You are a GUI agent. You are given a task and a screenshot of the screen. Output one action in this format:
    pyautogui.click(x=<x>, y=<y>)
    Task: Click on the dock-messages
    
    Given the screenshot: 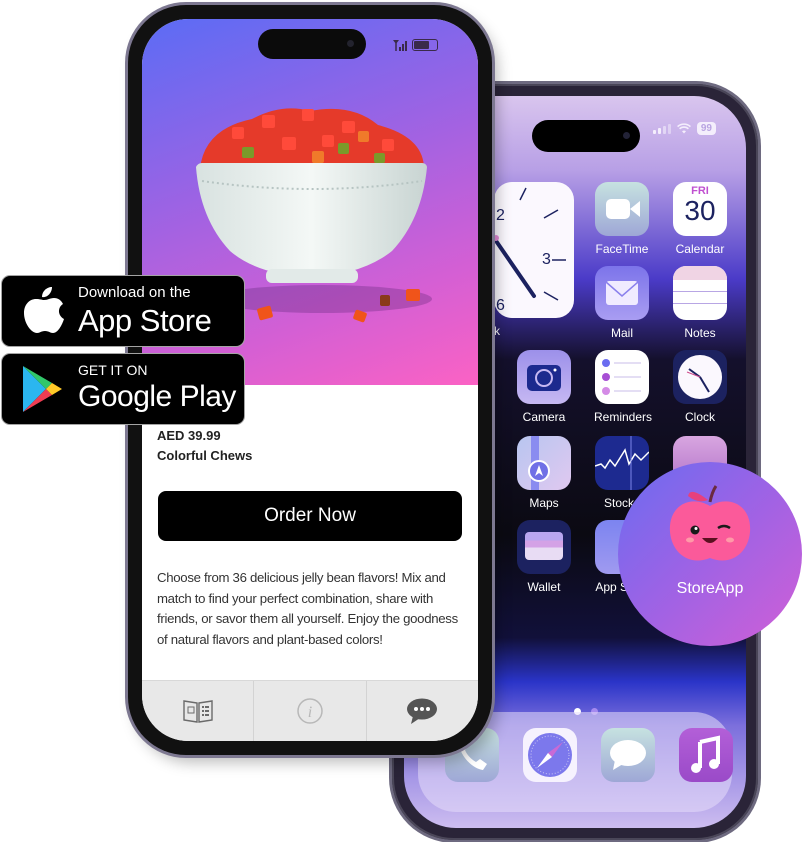 What is the action you would take?
    pyautogui.click(x=628, y=755)
    